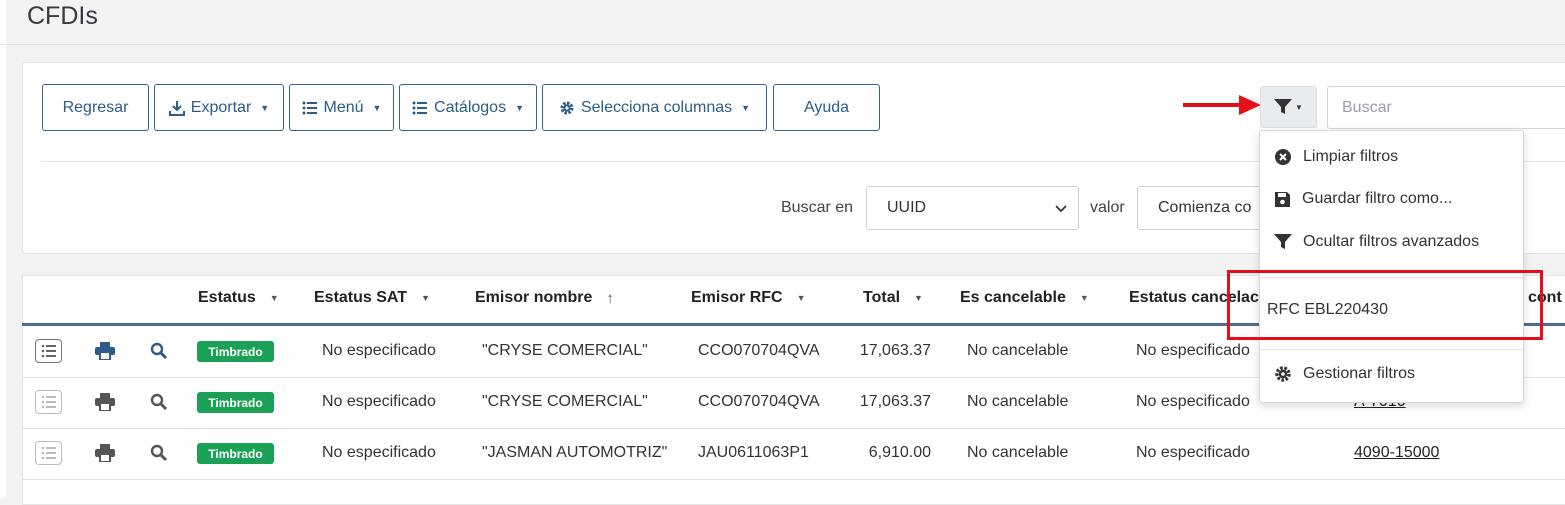  I want to click on save-icon, so click(1282, 199).